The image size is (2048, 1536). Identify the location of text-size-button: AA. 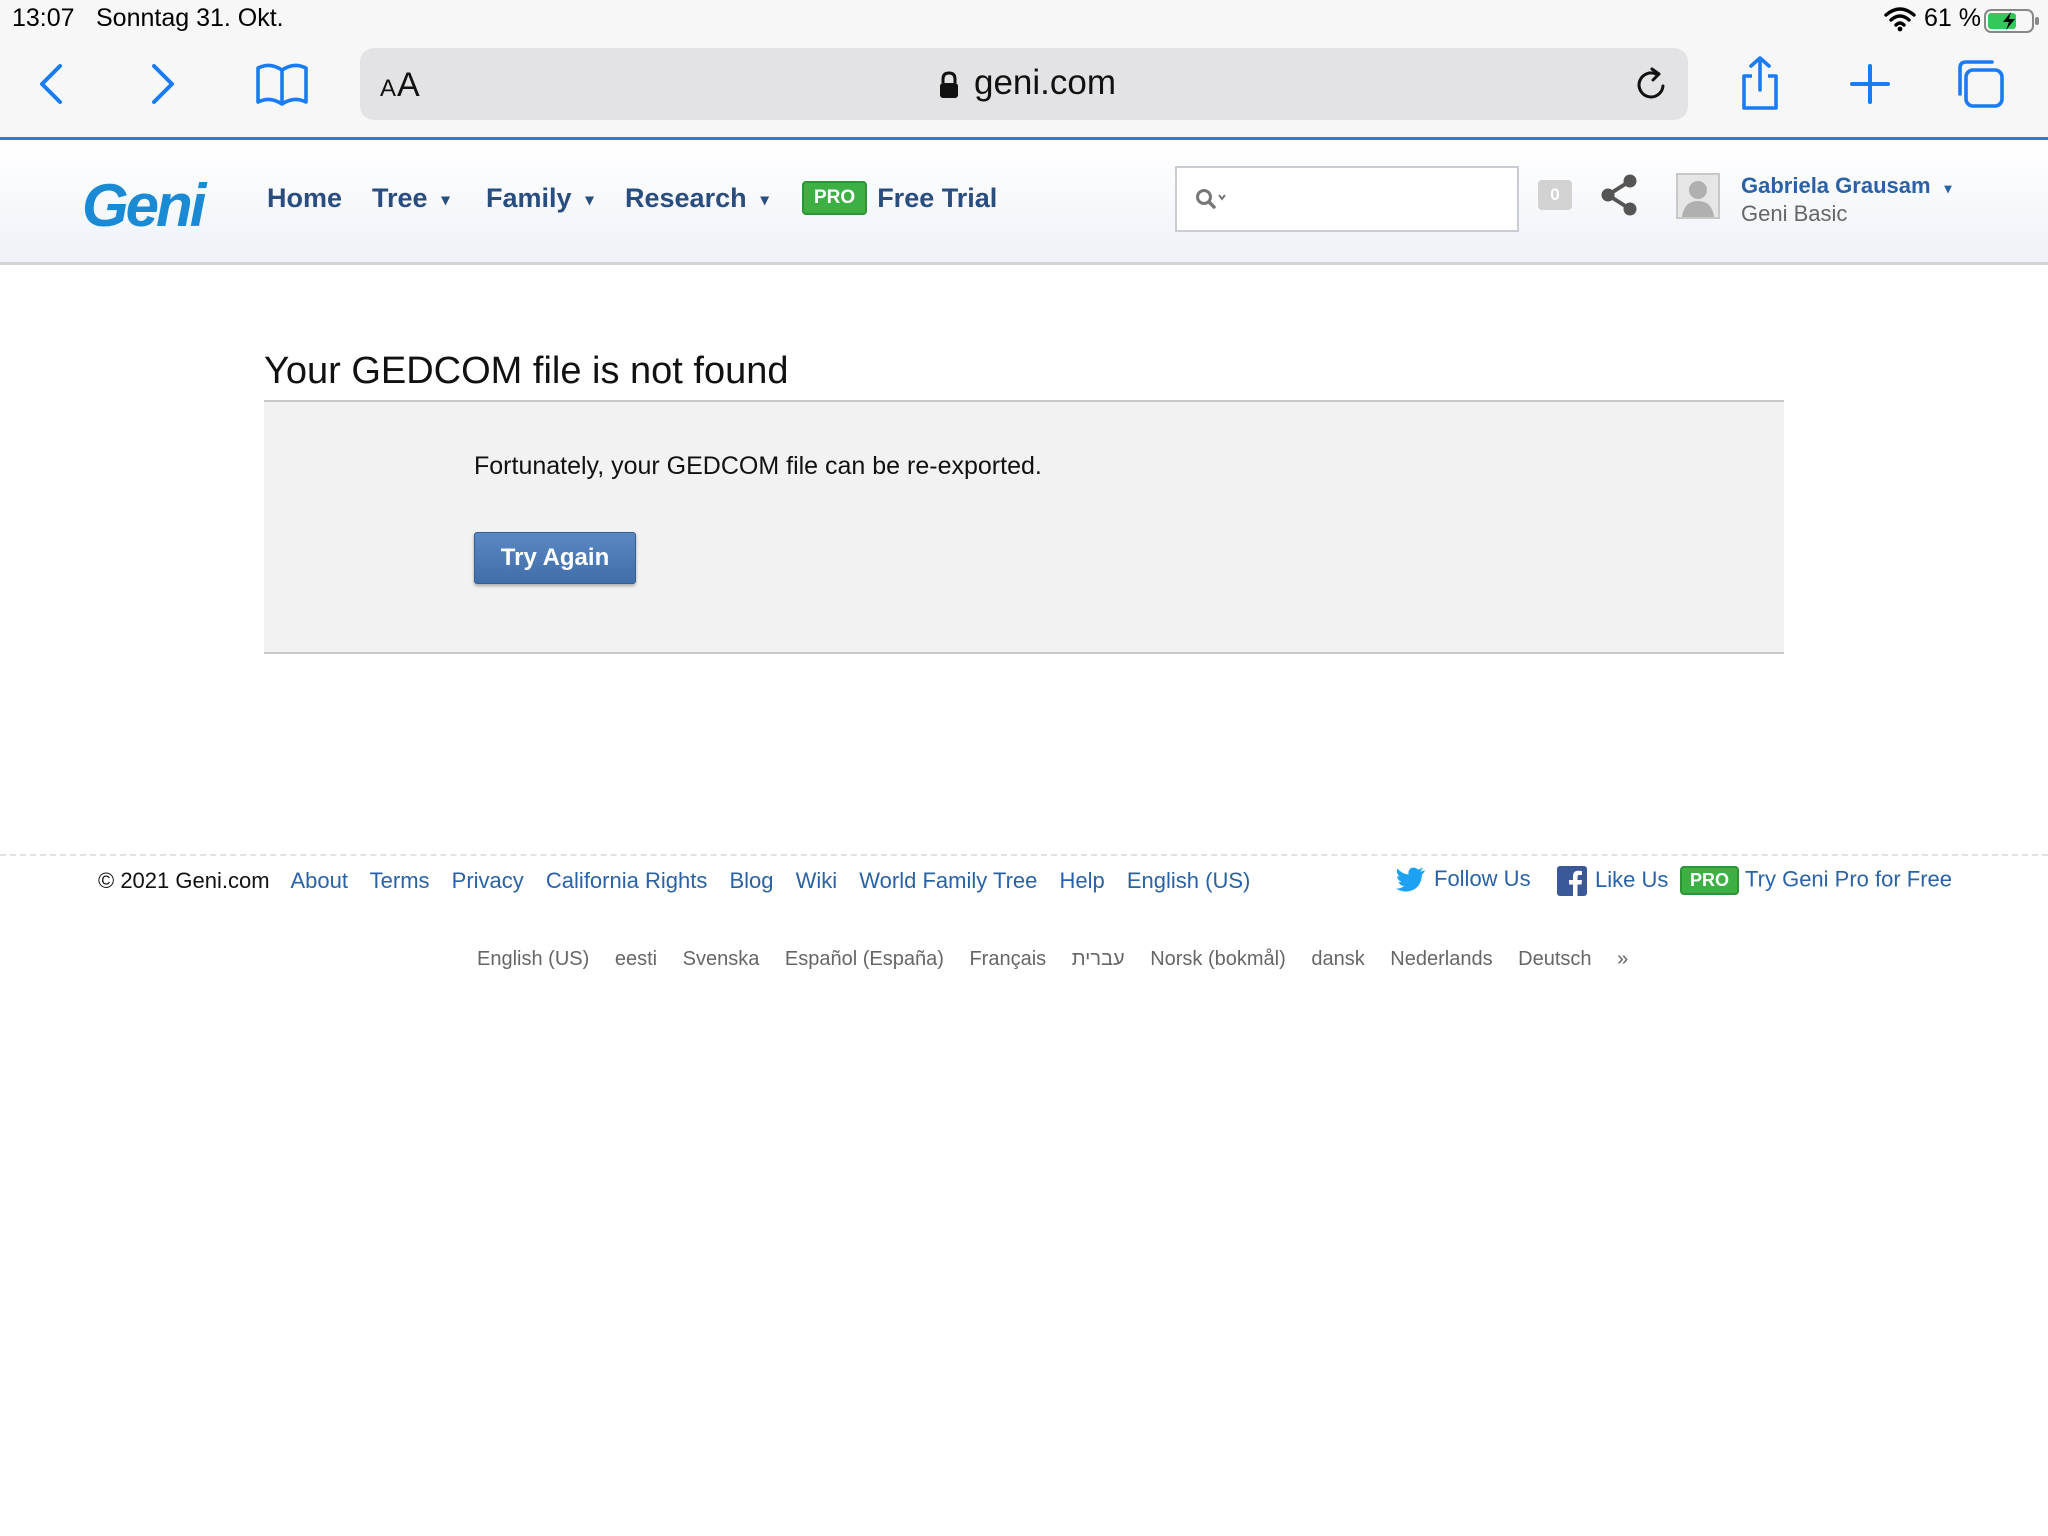
(400, 85).